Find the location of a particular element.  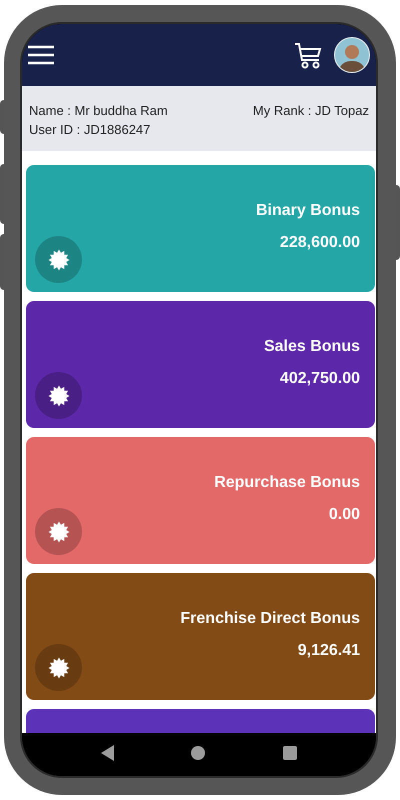

recents-icon is located at coordinates (290, 753).